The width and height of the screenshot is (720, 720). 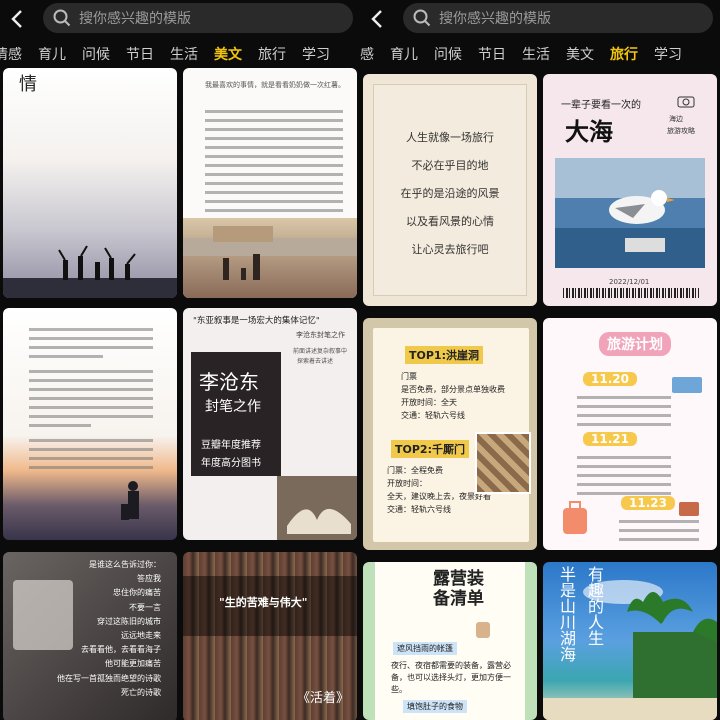 I want to click on label-tent: 遮风挡雨的帐篷, so click(x=425, y=648).